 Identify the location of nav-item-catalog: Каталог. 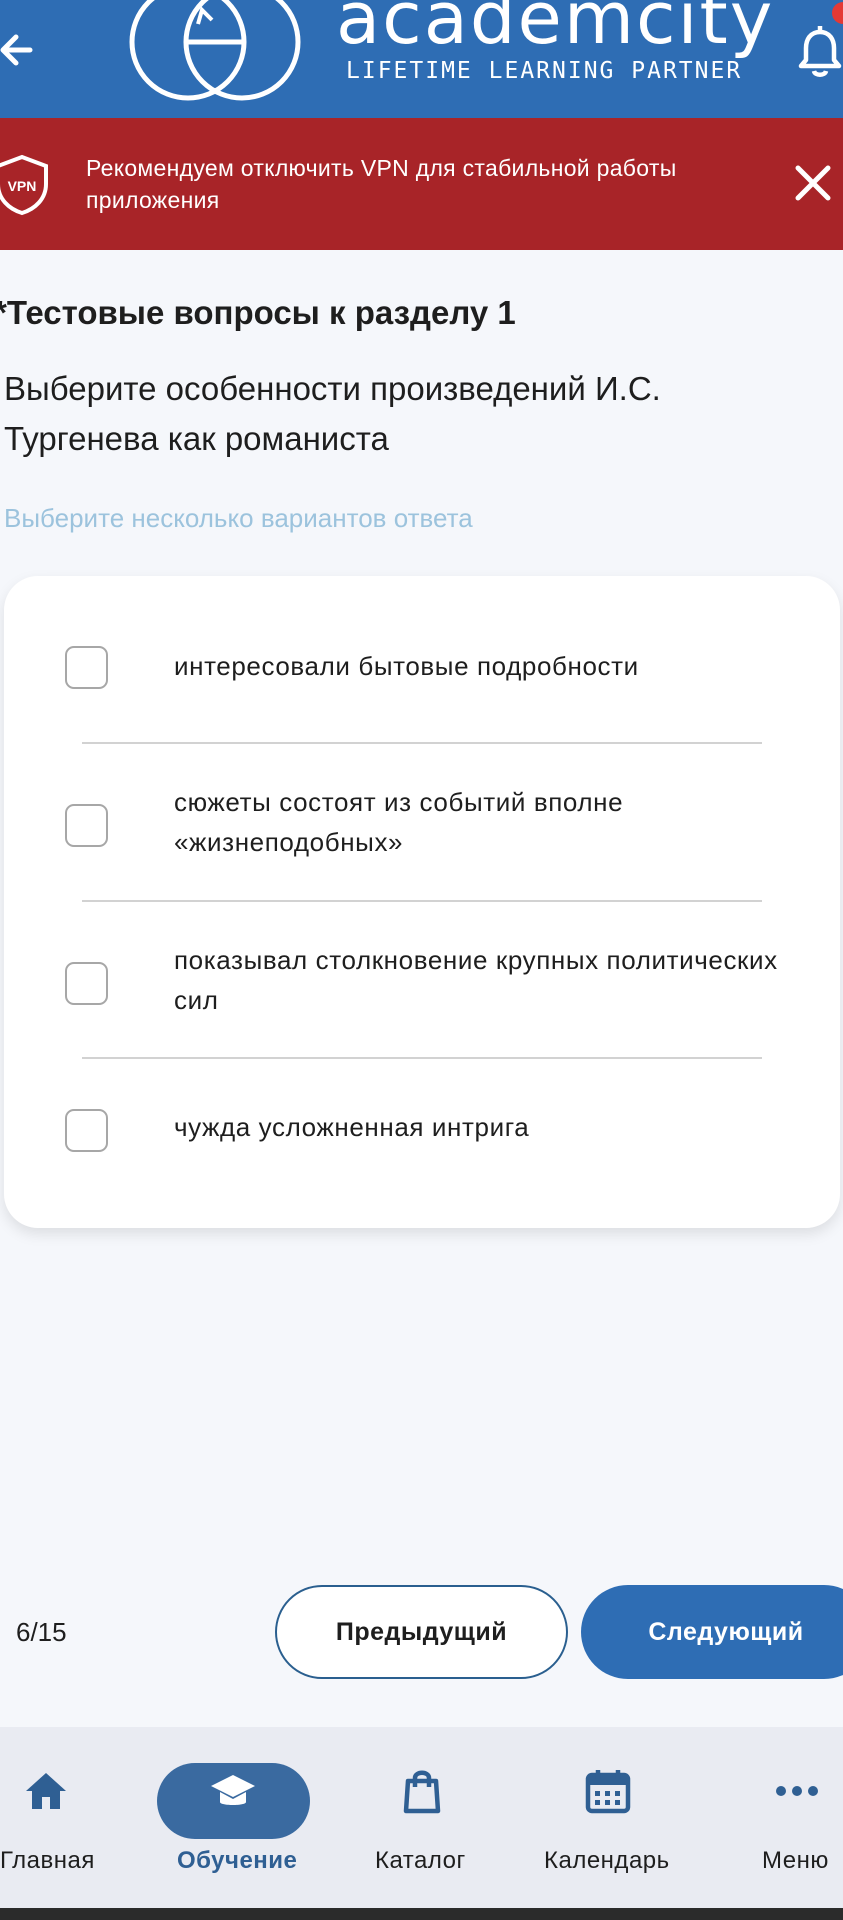
(422, 1812).